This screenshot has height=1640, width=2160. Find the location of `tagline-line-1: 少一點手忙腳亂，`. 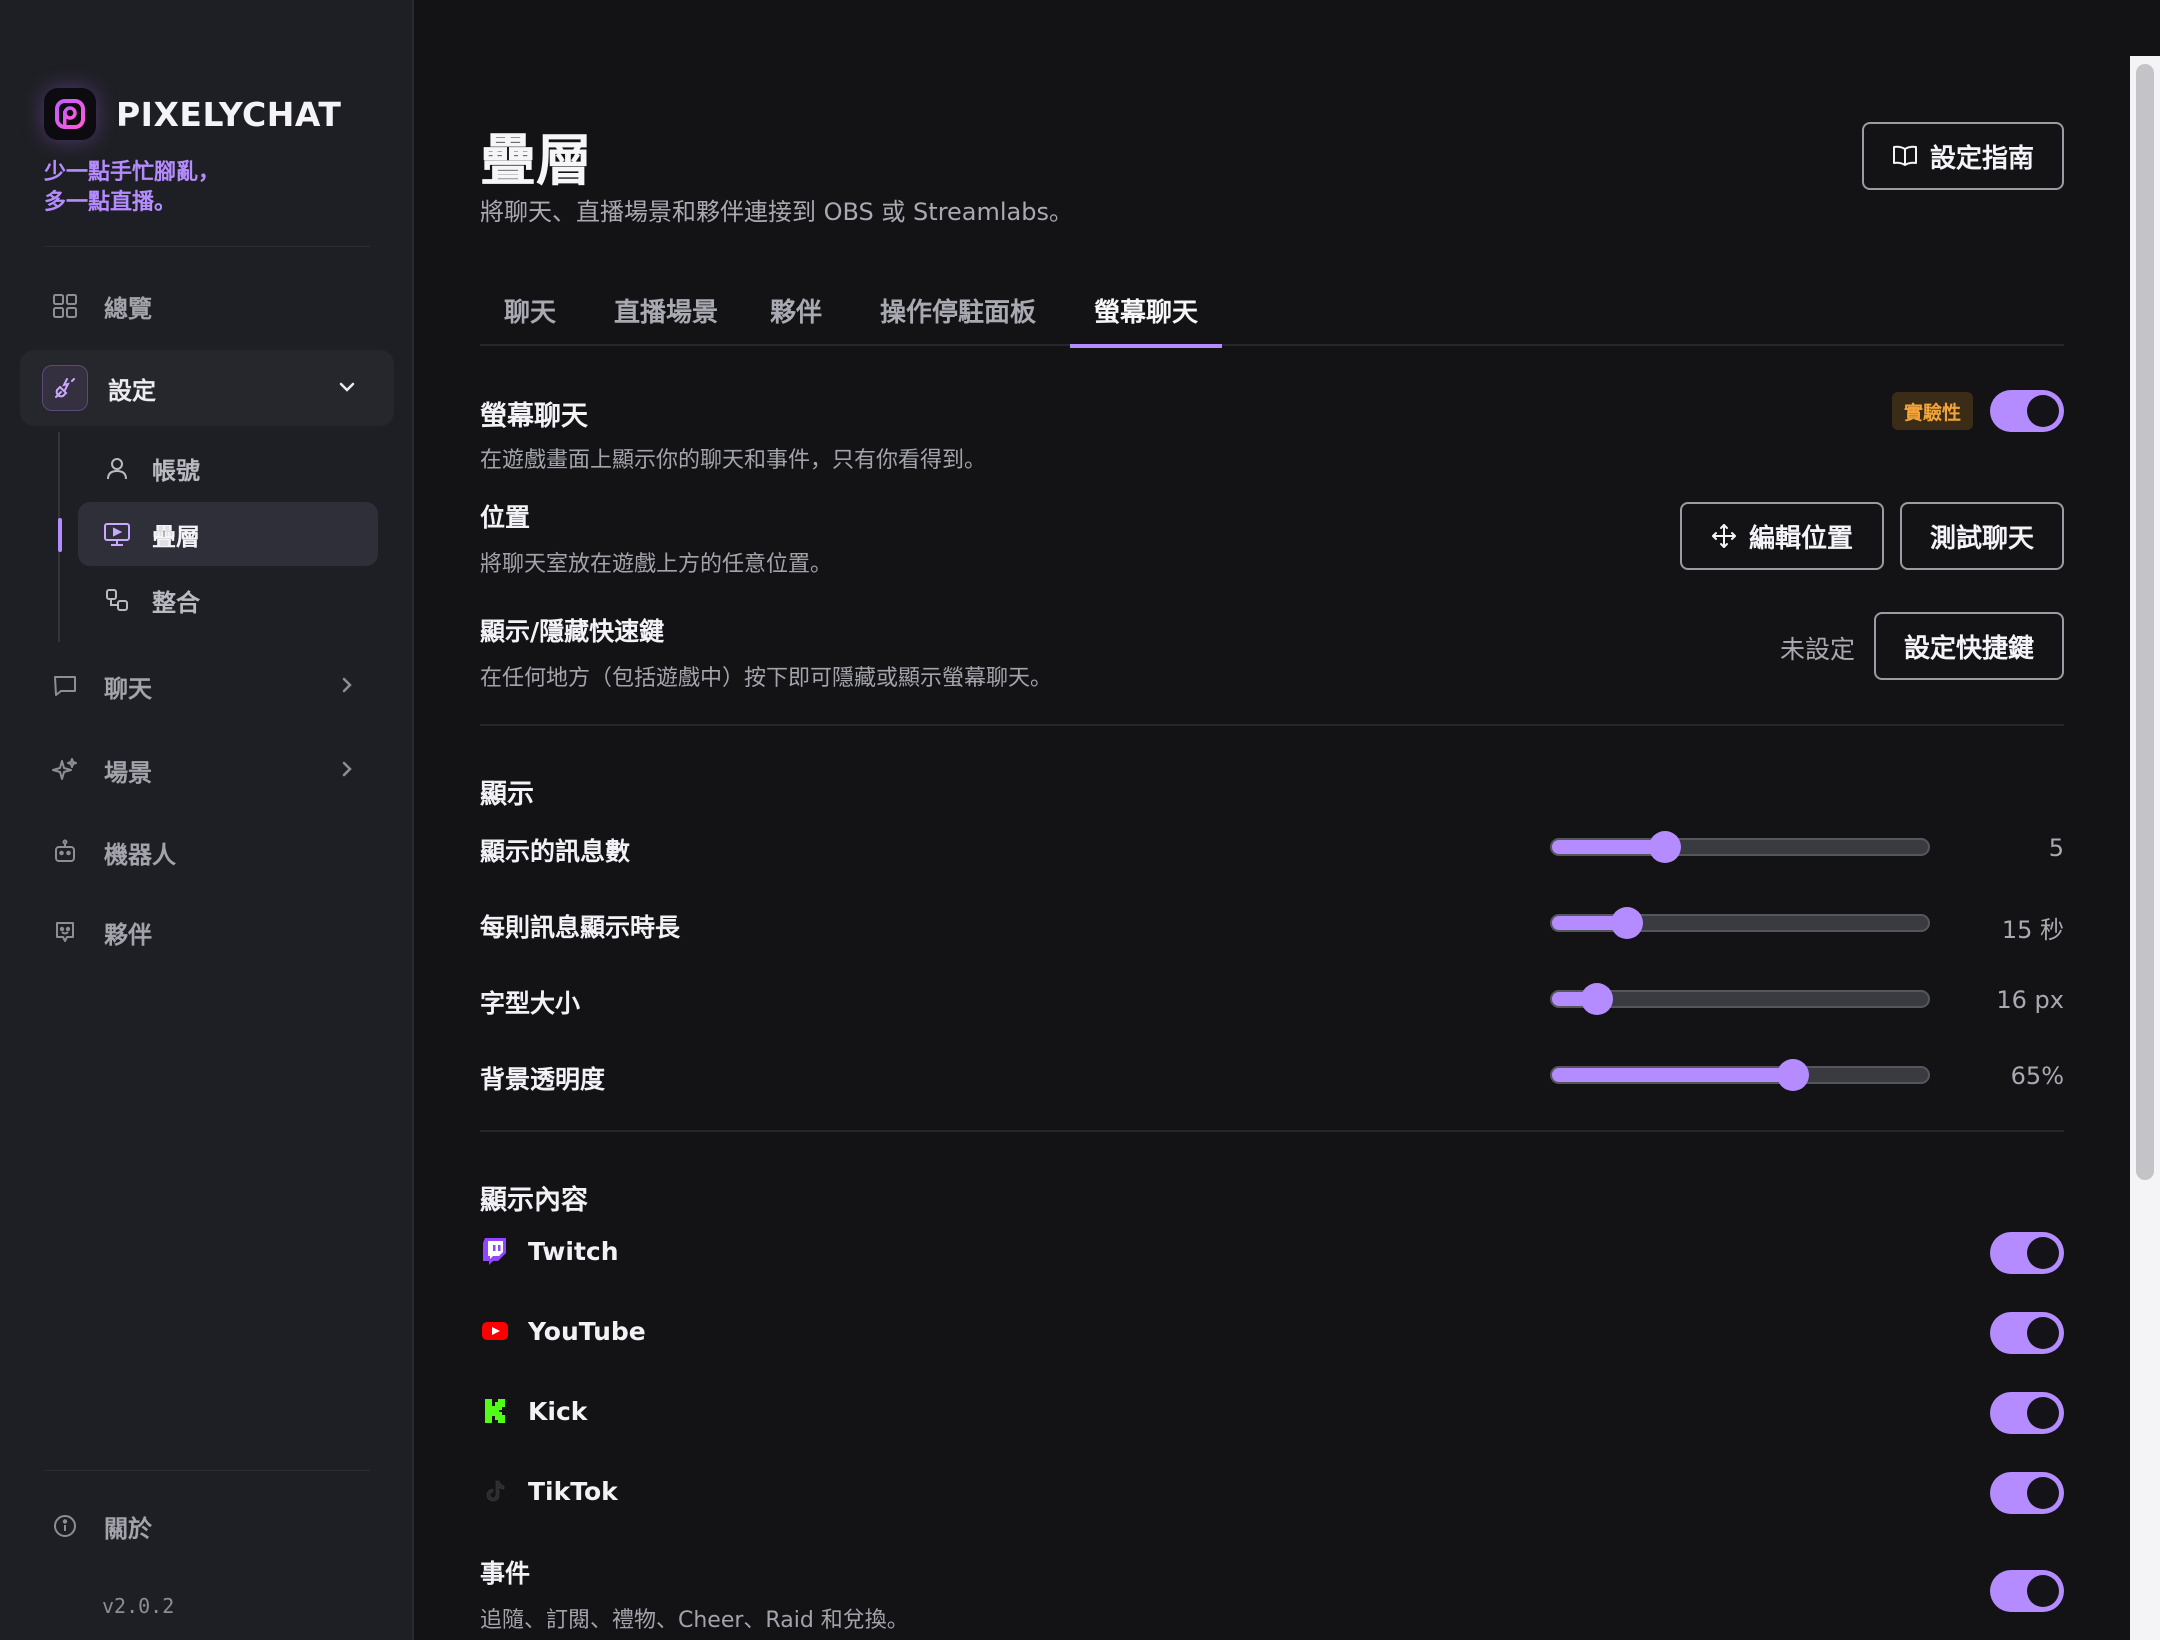

tagline-line-1: 少一點手忙腳亂， is located at coordinates (132, 172).